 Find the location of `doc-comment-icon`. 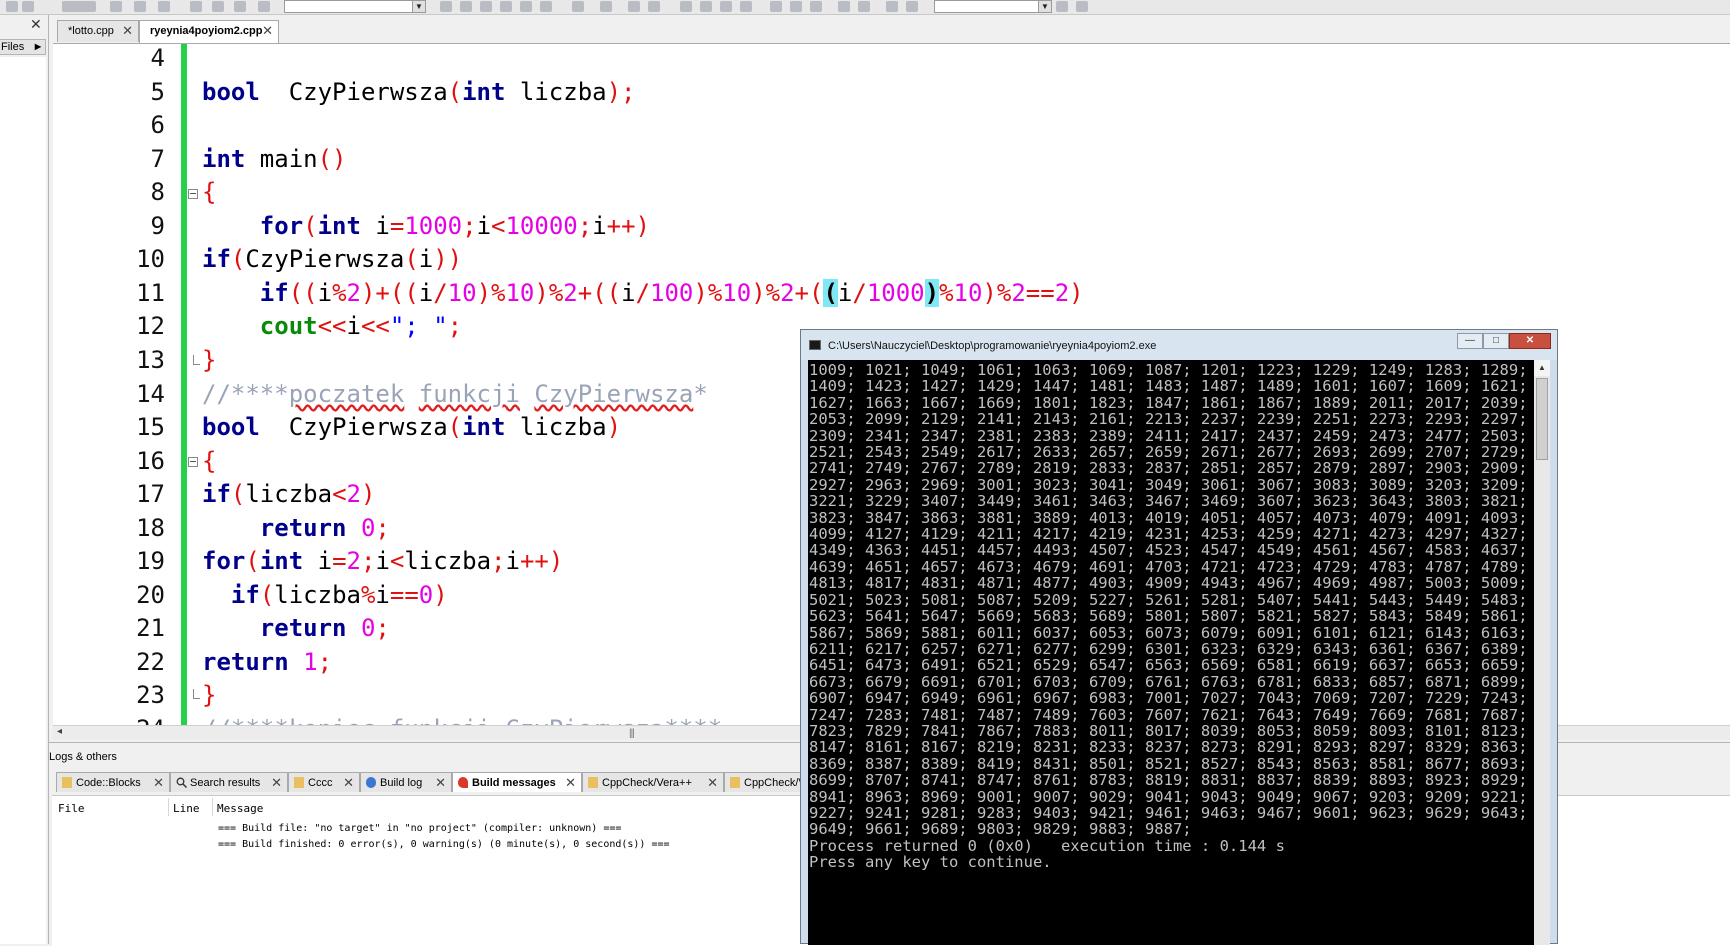

doc-comment-icon is located at coordinates (79, 6).